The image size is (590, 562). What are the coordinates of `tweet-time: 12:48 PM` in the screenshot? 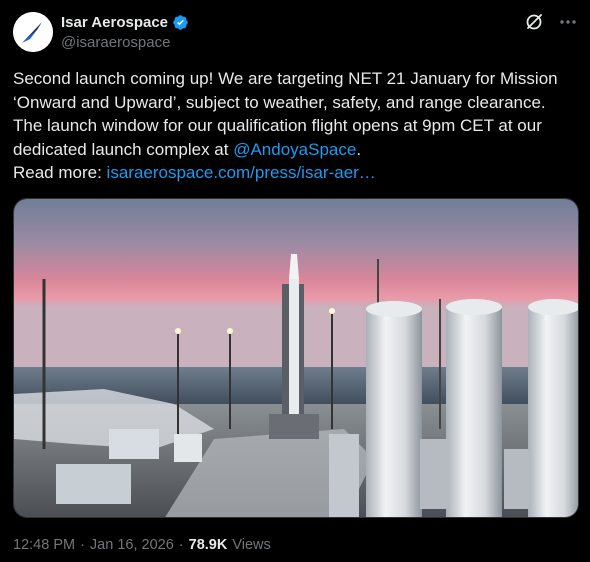 It's located at (44, 545).